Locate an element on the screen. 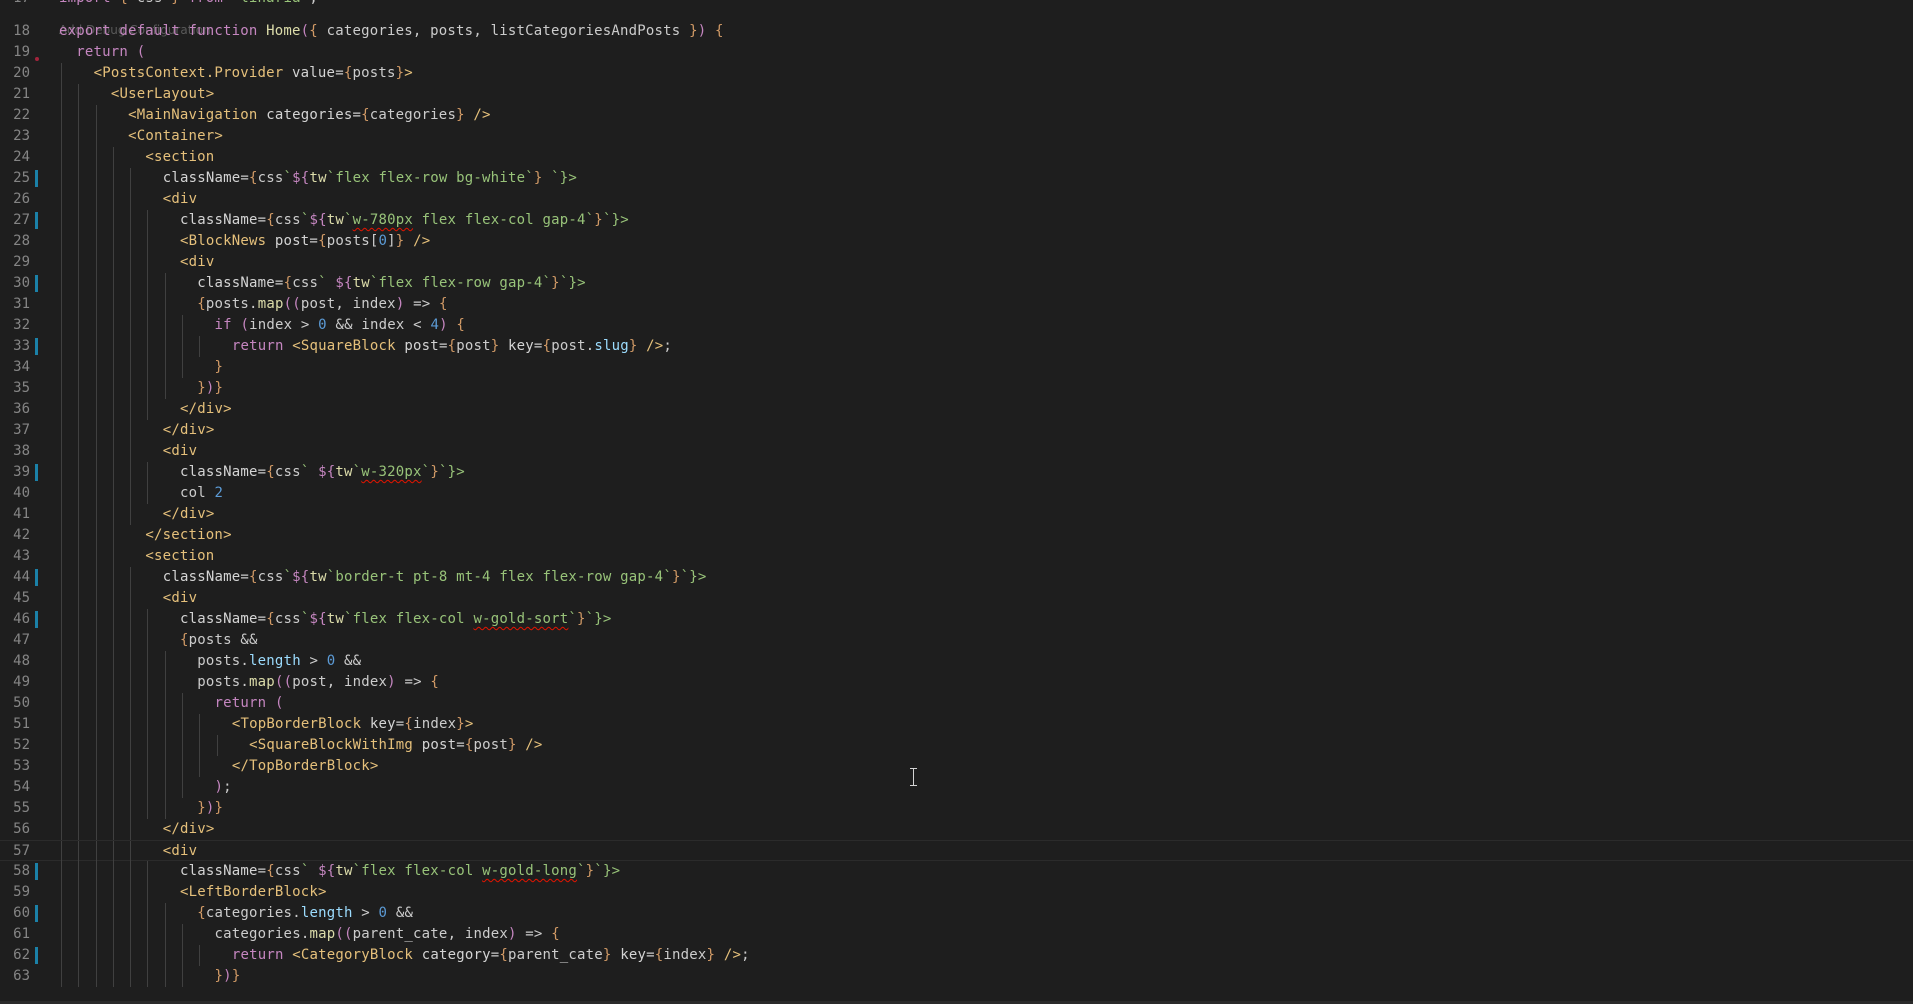 The image size is (1913, 1004). code-text: categories.map((parent_cate, index) => { is located at coordinates (309, 934).